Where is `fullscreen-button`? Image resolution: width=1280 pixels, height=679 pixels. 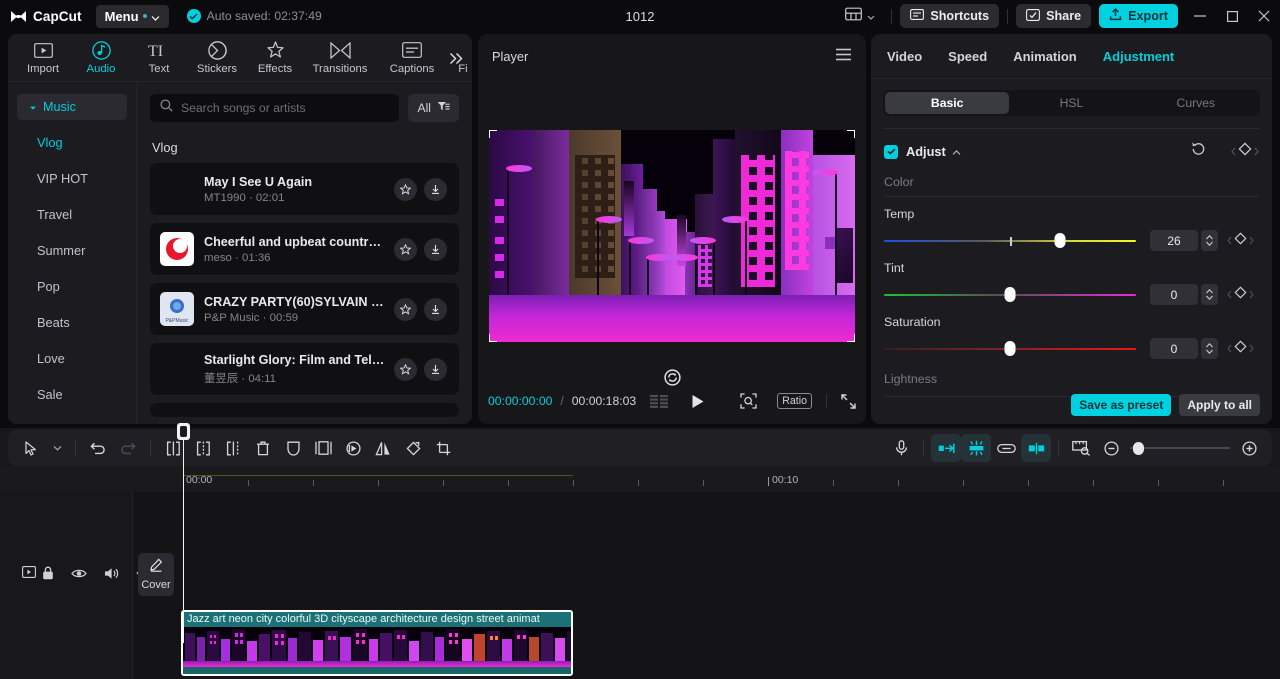
fullscreen-button is located at coordinates (848, 401).